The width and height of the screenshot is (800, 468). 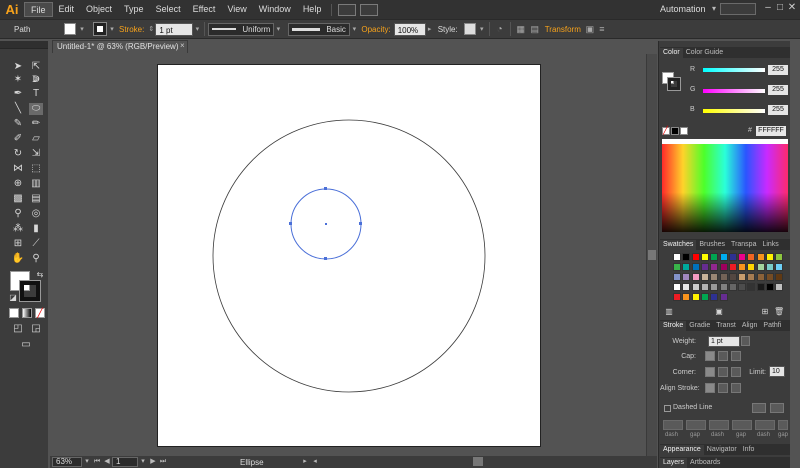 What do you see at coordinates (590, 29) in the screenshot?
I see `isolate-icon: ▣` at bounding box center [590, 29].